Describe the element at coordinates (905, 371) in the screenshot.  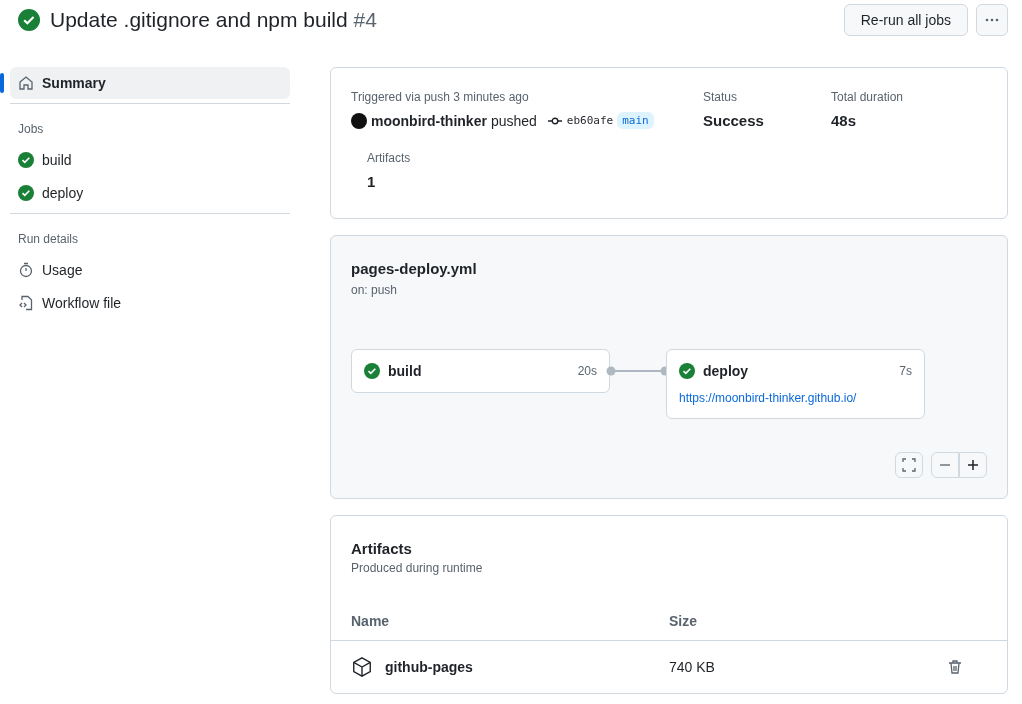
I see `job-duration: 7s` at that location.